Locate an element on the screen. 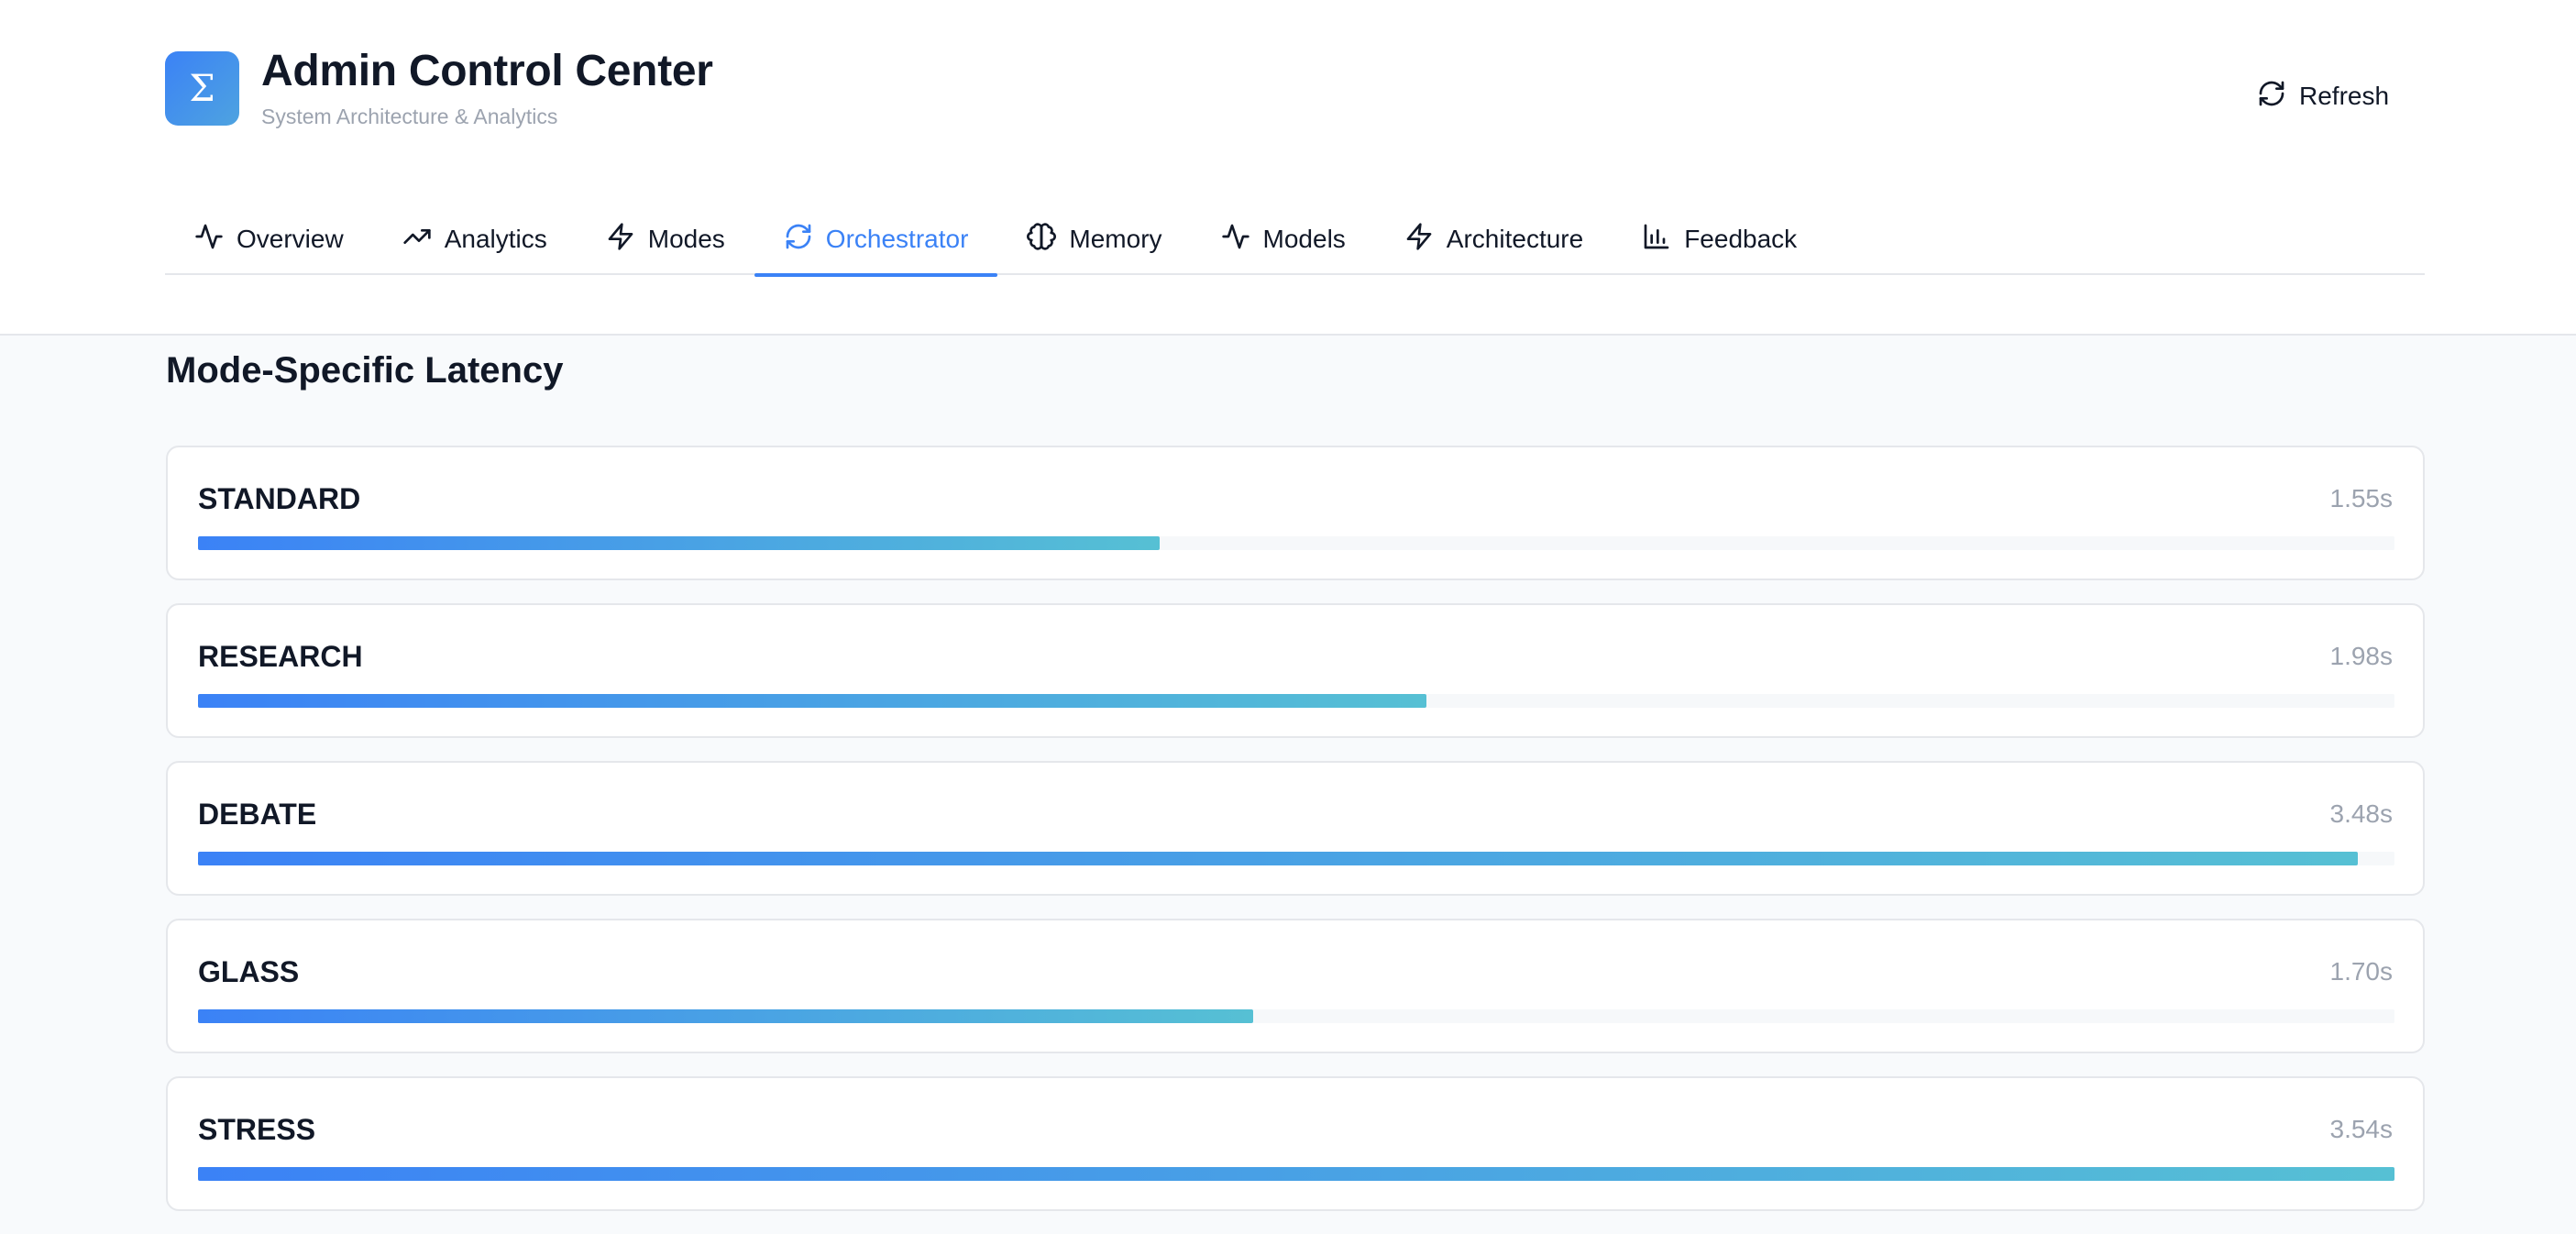 The image size is (2576, 1234). sigma-logo-icon: Σ is located at coordinates (202, 88).